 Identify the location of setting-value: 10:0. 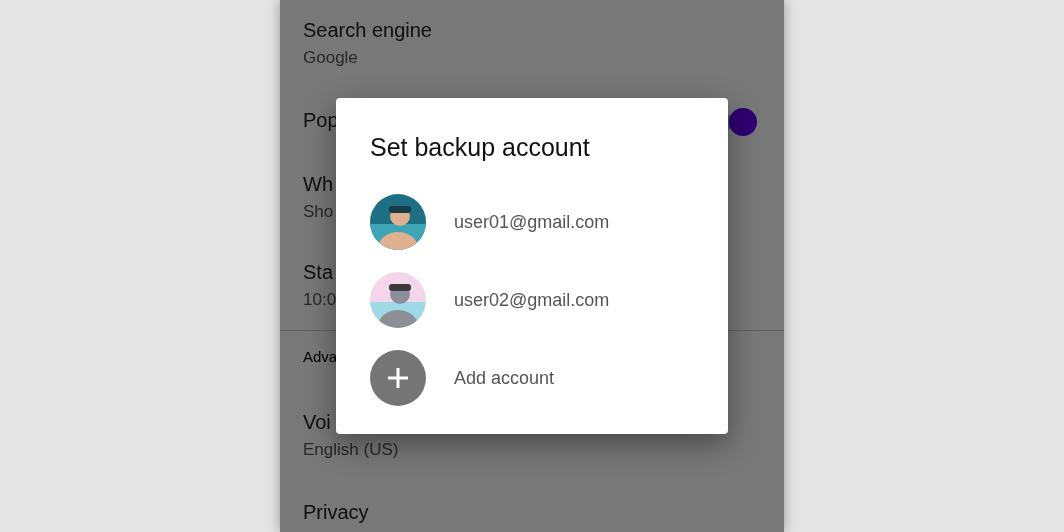
(320, 300).